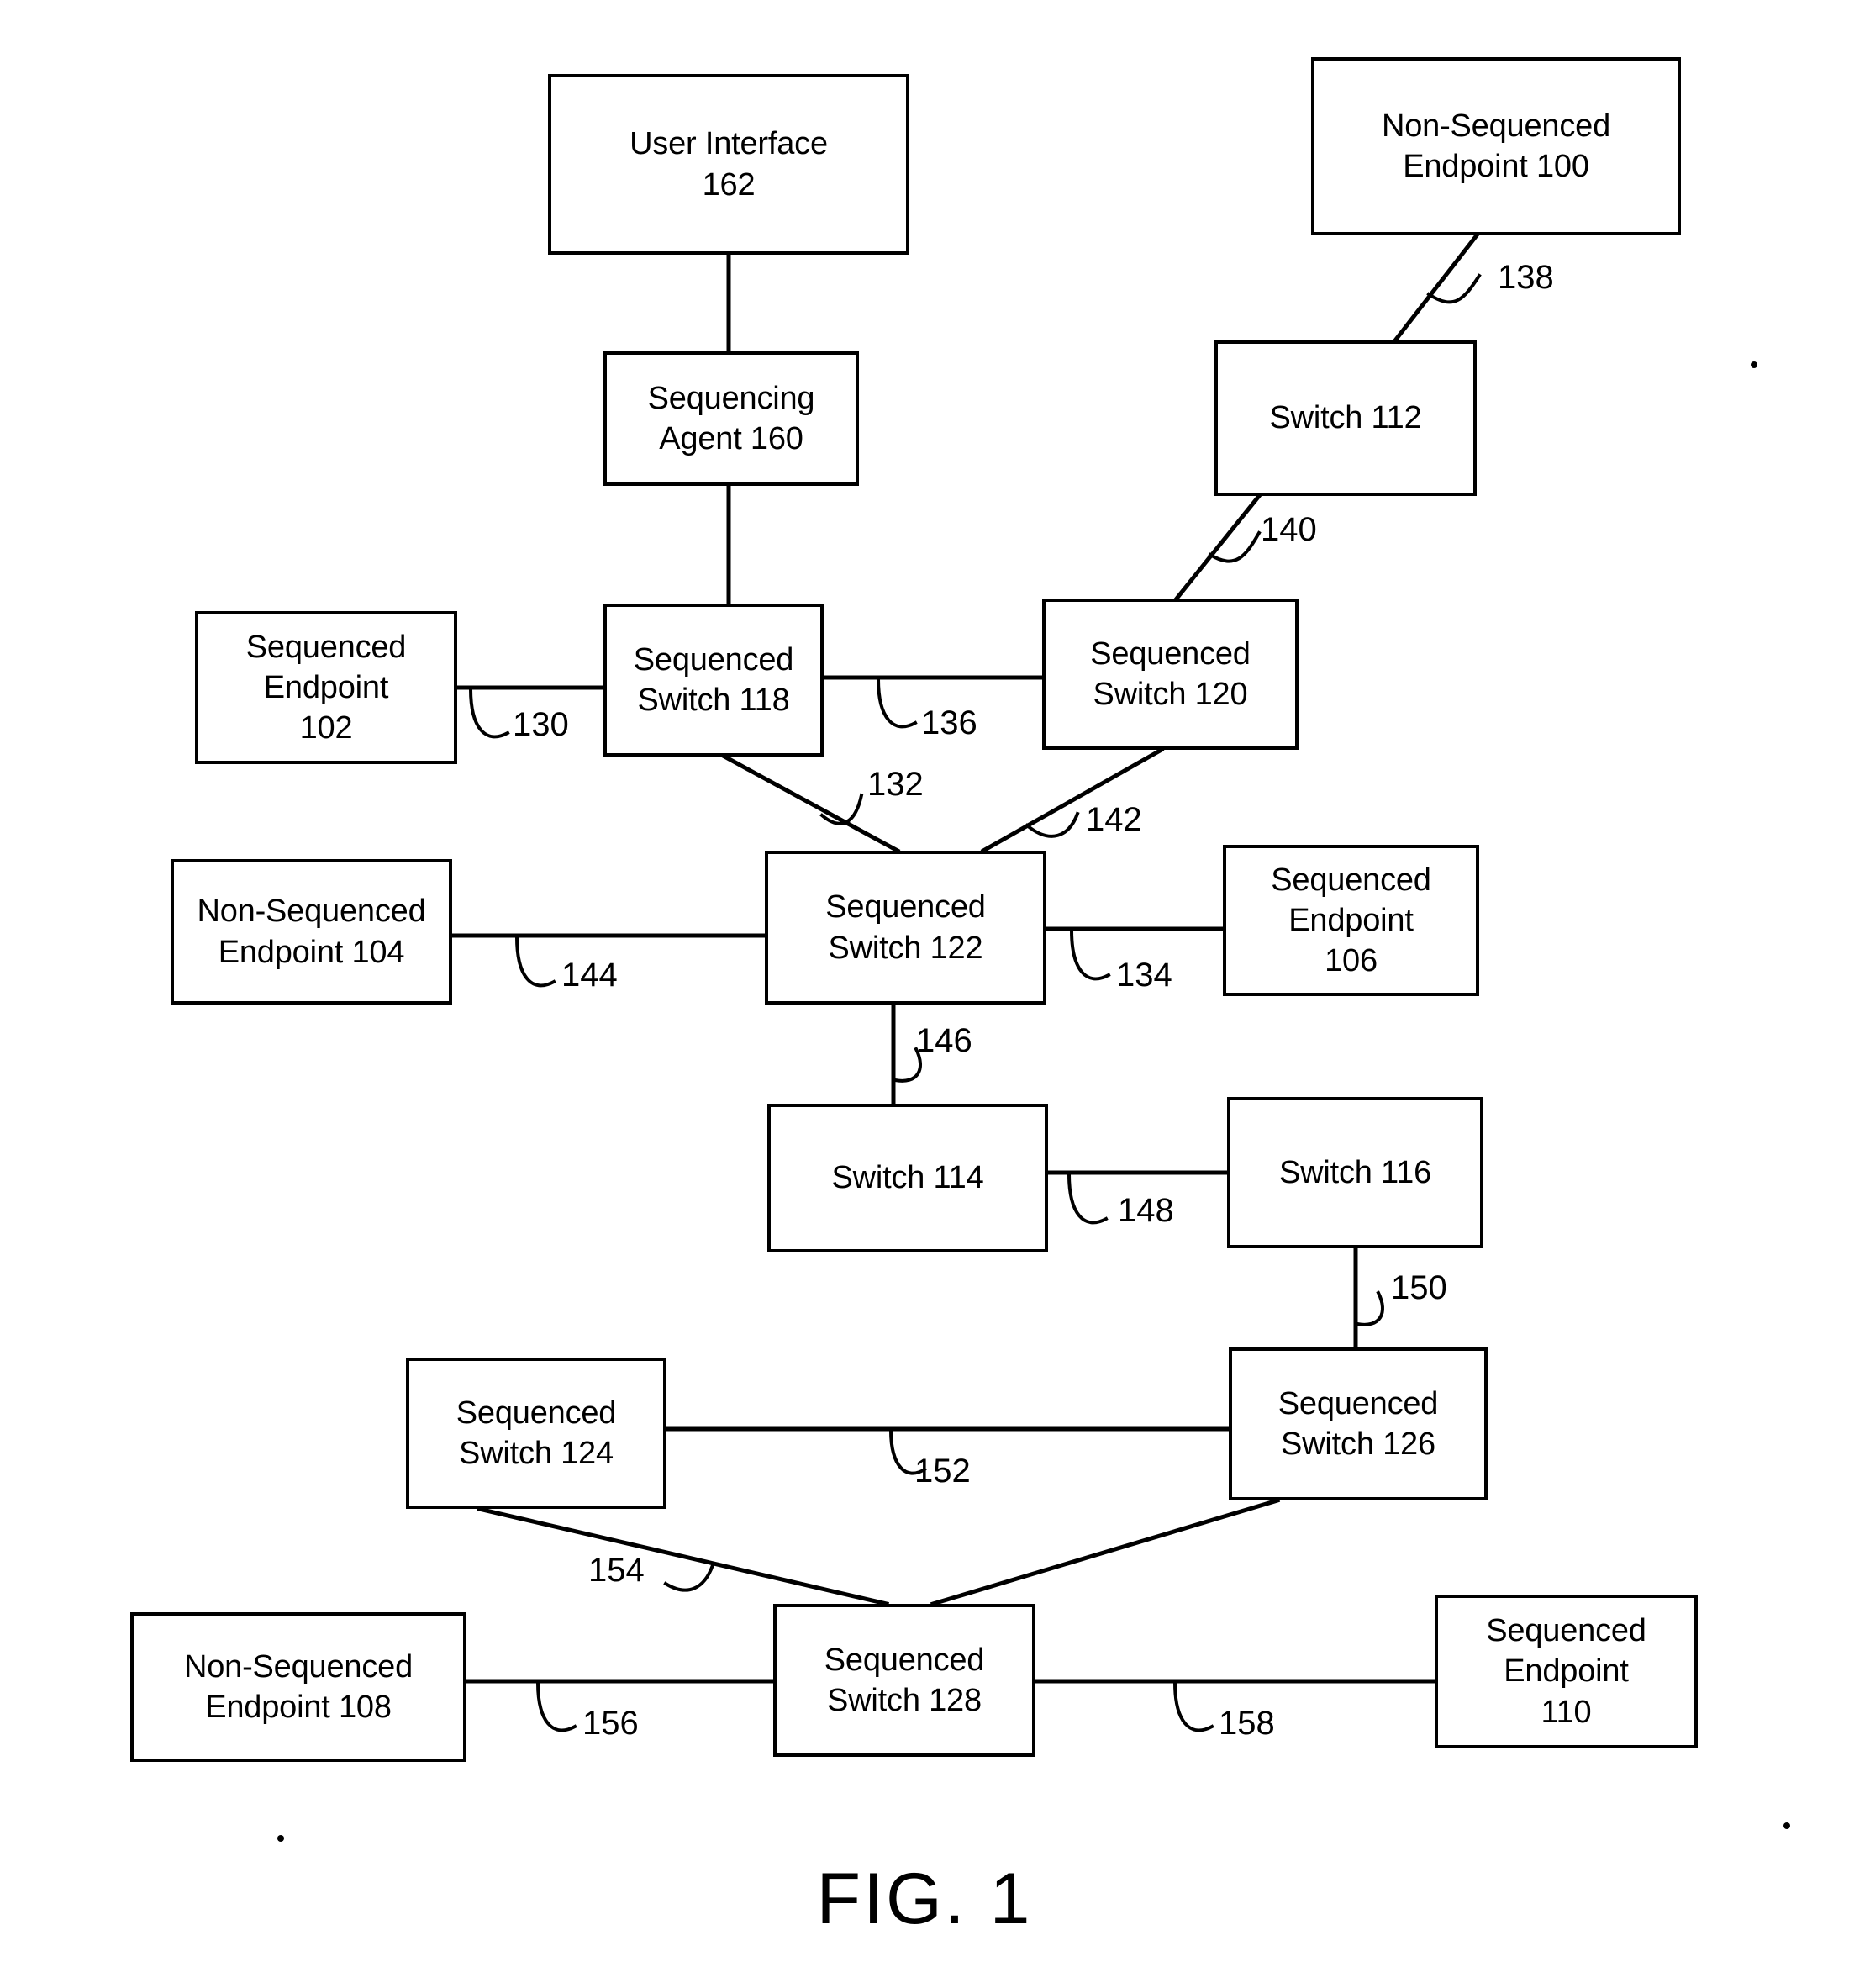  I want to click on node-sequenced-switch-128: Sequenced Switch 128, so click(904, 1680).